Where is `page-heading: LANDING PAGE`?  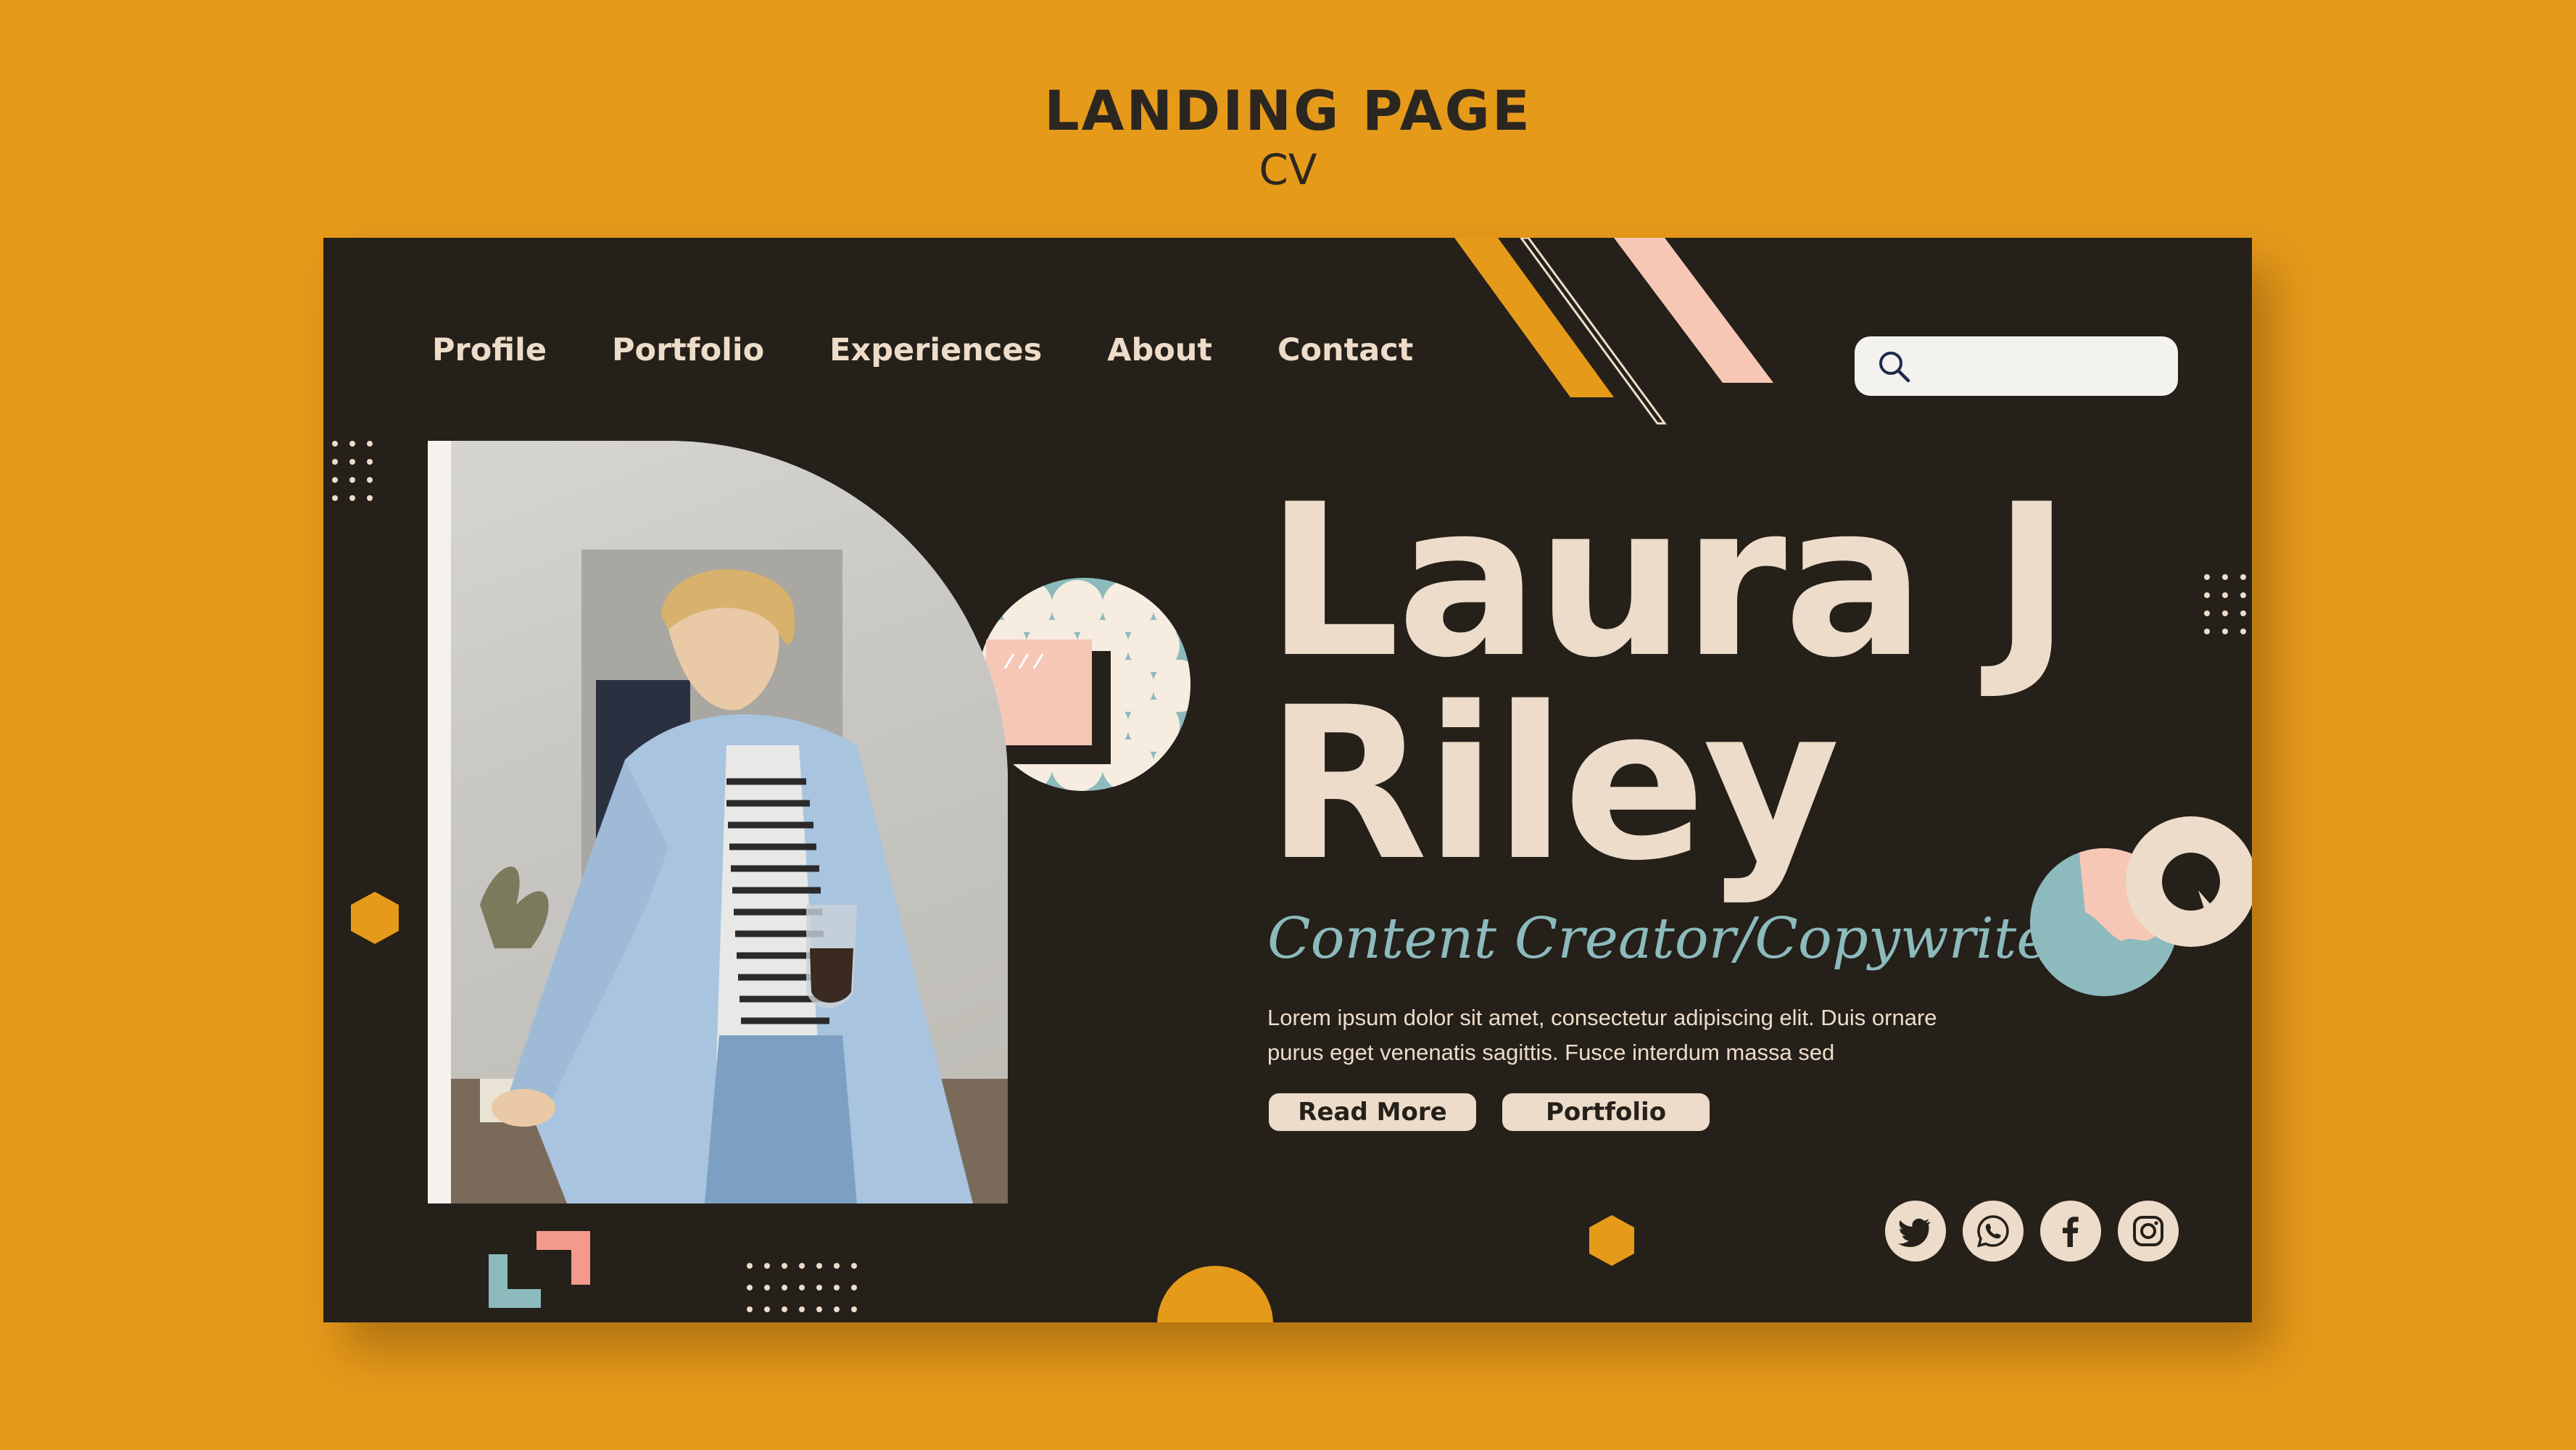
page-heading: LANDING PAGE is located at coordinates (1288, 110).